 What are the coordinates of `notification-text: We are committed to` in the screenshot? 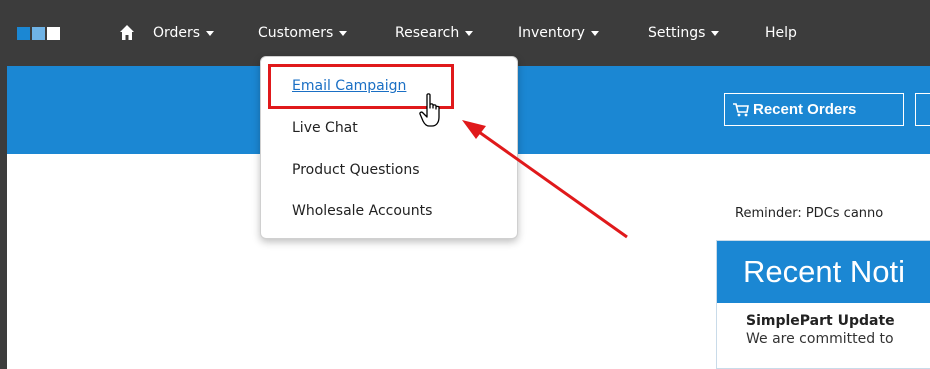 It's located at (820, 339).